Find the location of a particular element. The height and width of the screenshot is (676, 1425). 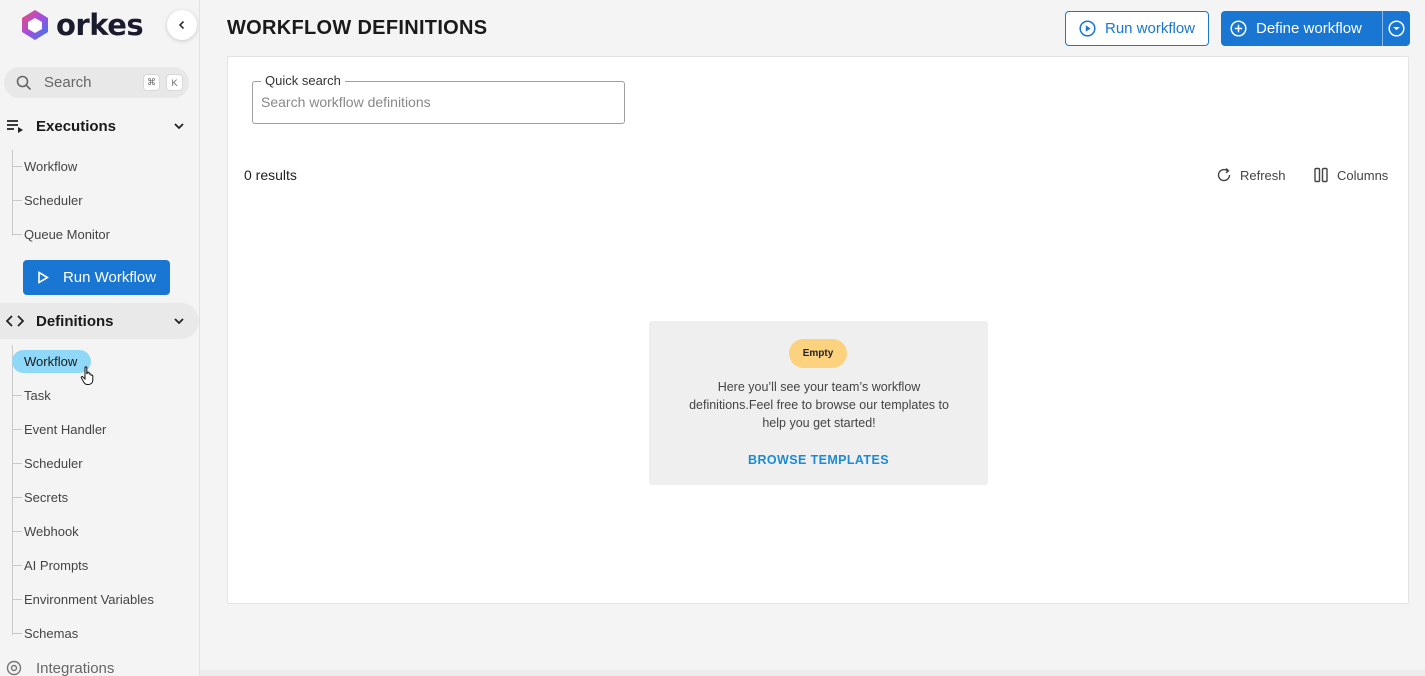

columns-button: Columns is located at coordinates (1350, 175).